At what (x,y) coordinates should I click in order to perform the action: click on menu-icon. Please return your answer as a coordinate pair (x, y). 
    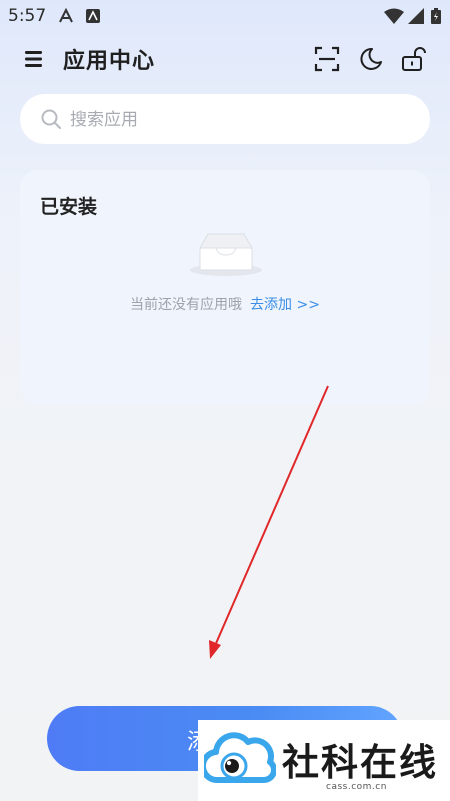
    Looking at the image, I should click on (35, 59).